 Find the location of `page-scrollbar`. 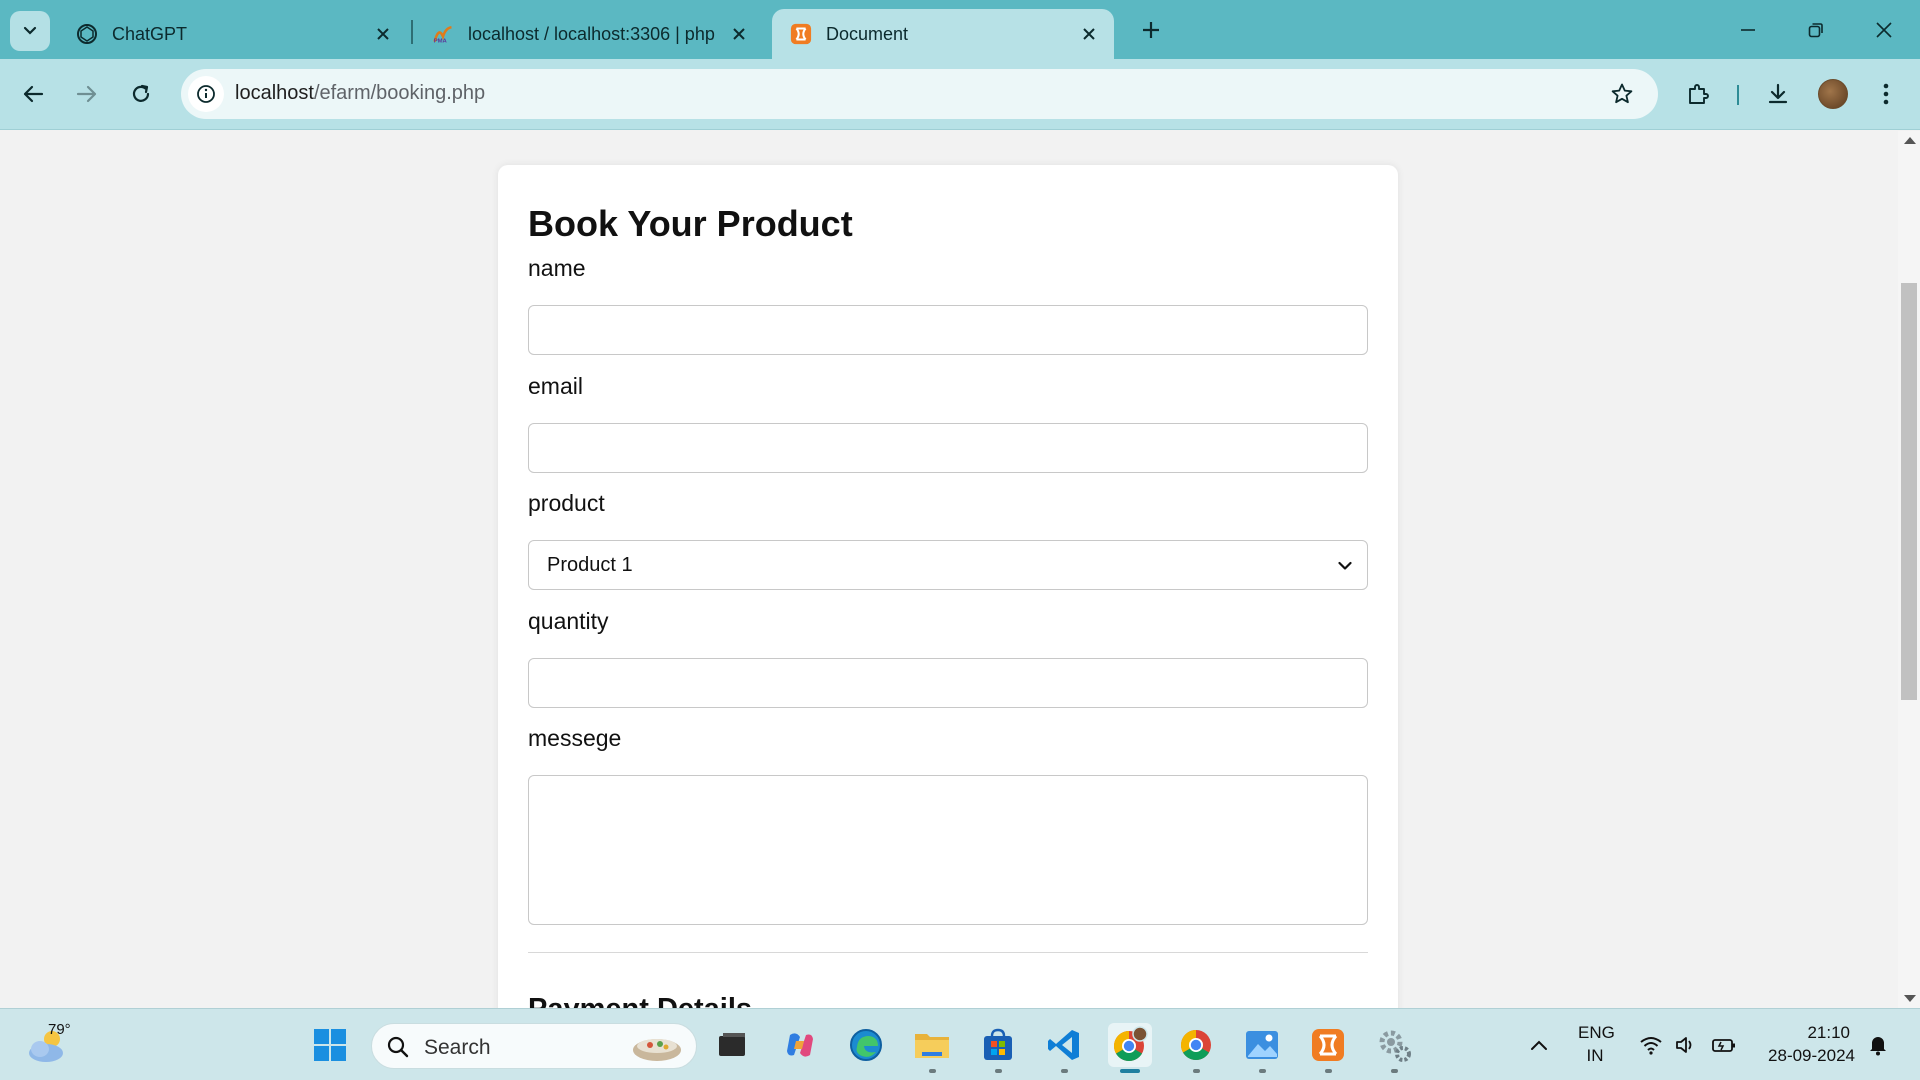

page-scrollbar is located at coordinates (1909, 569).